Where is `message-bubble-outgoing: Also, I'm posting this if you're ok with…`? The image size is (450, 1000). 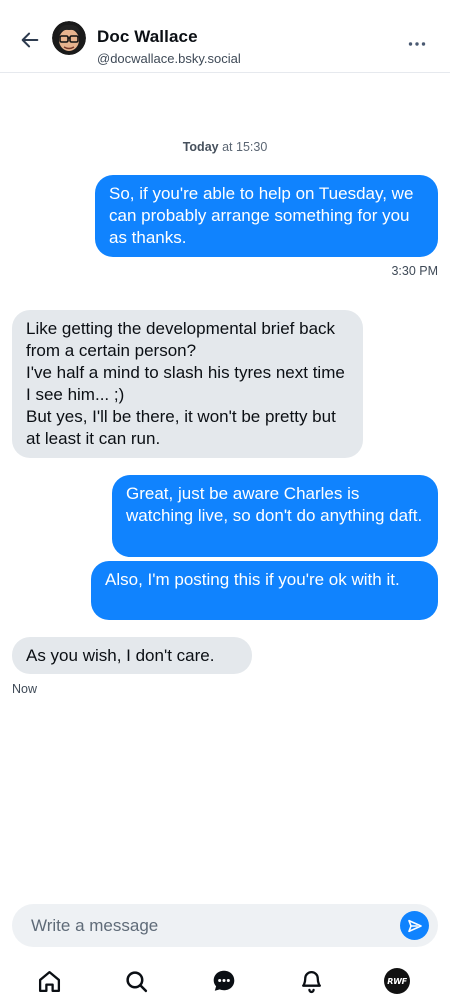
message-bubble-outgoing: Also, I'm posting this if you're ok with… is located at coordinates (264, 590).